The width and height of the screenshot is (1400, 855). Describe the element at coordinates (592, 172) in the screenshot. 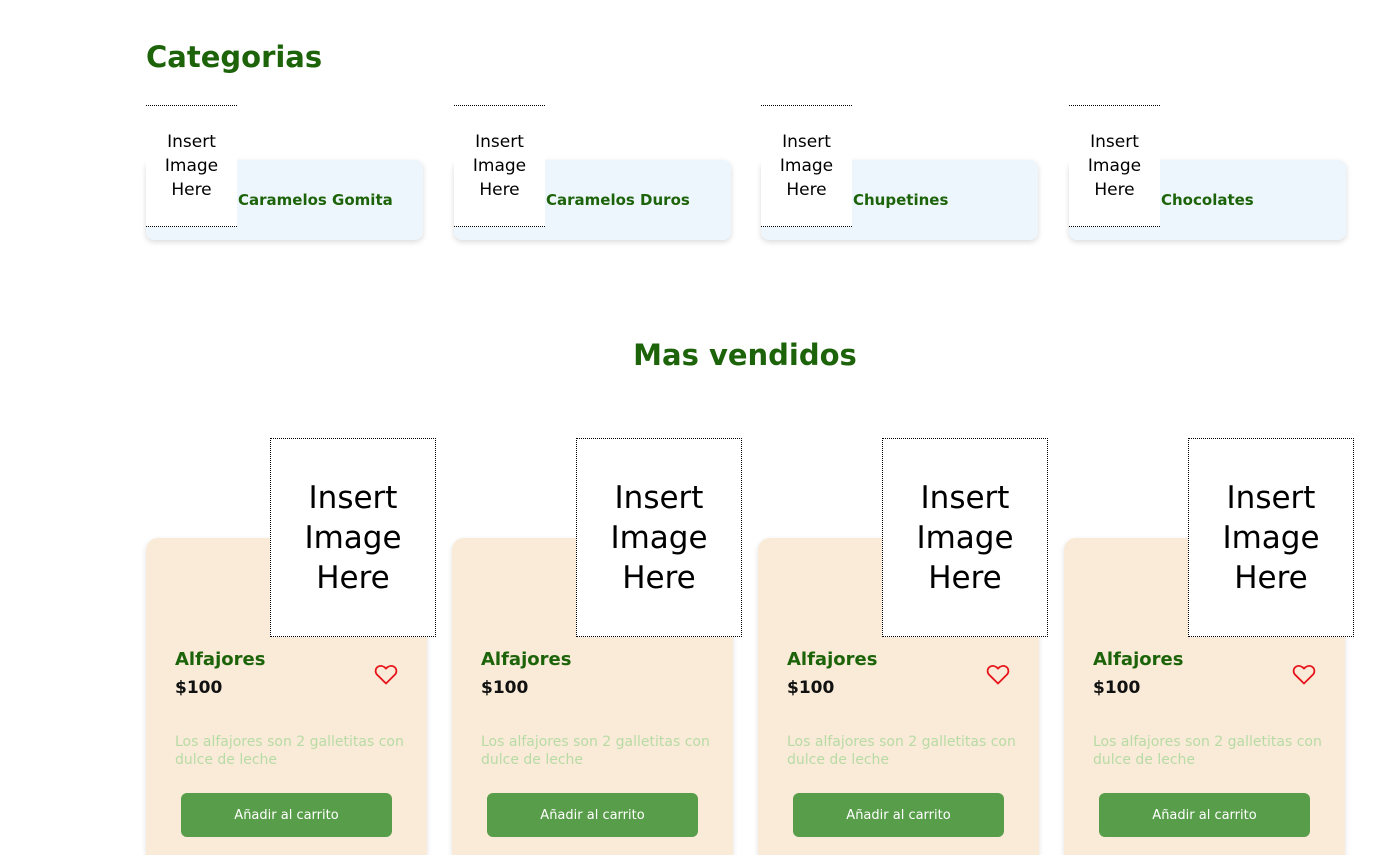

I see `category-card-caramelos-duros: Insert Image Here Caramelos Duros` at that location.